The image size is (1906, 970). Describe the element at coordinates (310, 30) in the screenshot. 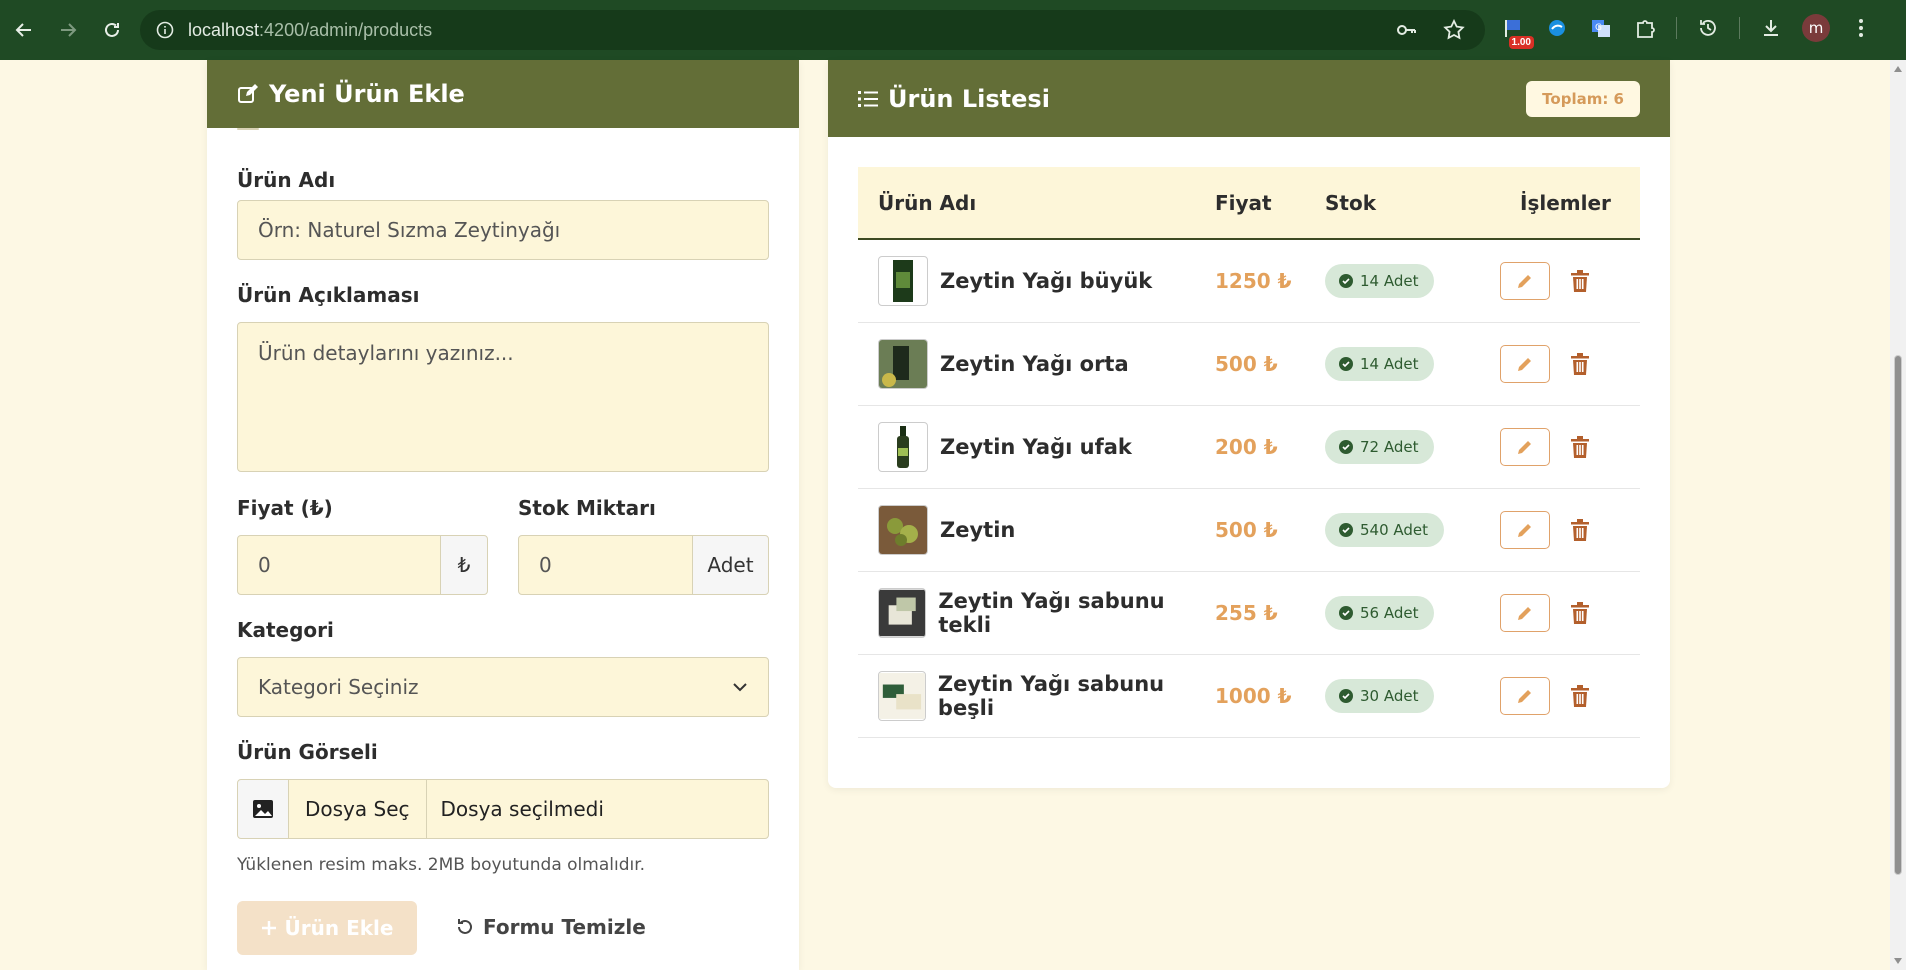

I see `url-text: localhost:4200/admin/products` at that location.